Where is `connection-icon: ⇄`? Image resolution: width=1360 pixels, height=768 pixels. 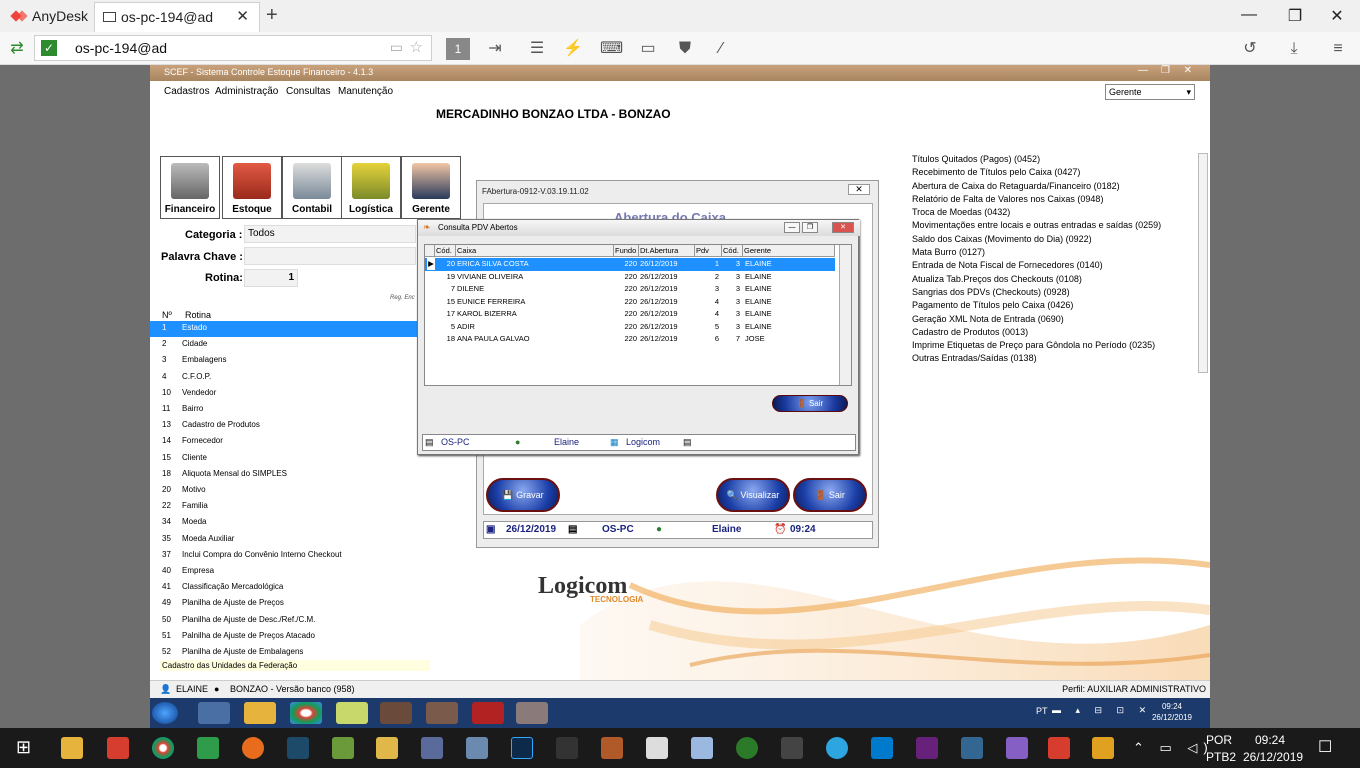
connection-icon: ⇄ is located at coordinates (17, 49).